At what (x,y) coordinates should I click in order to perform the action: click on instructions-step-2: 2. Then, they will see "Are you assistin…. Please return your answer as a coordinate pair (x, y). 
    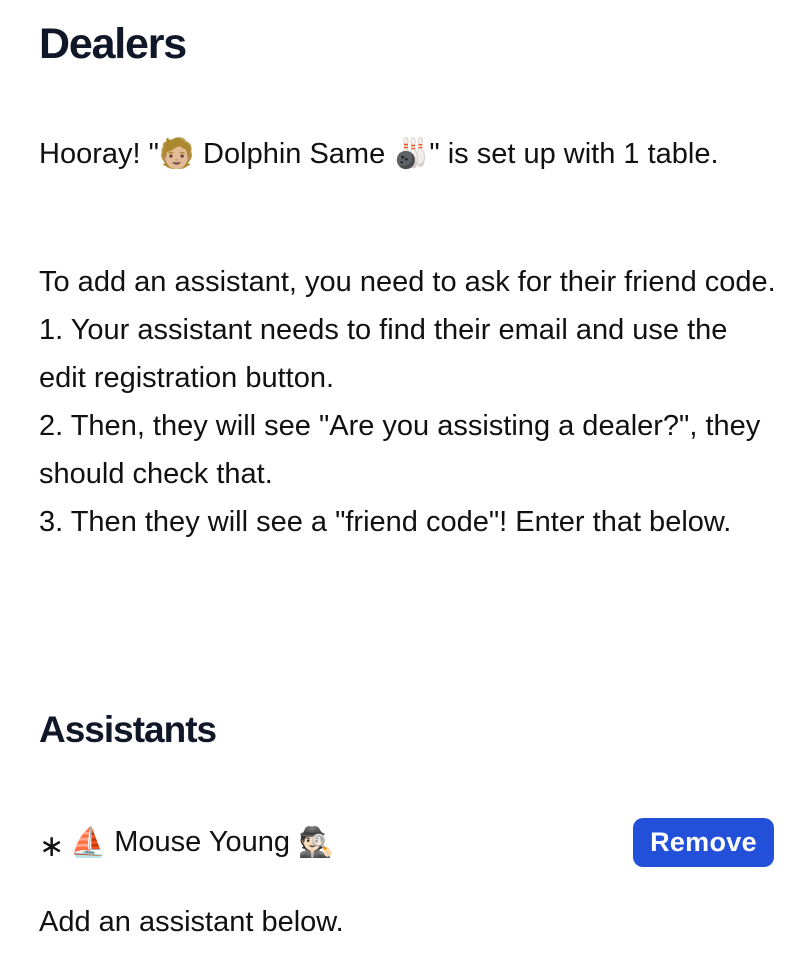
    Looking at the image, I should click on (400, 450).